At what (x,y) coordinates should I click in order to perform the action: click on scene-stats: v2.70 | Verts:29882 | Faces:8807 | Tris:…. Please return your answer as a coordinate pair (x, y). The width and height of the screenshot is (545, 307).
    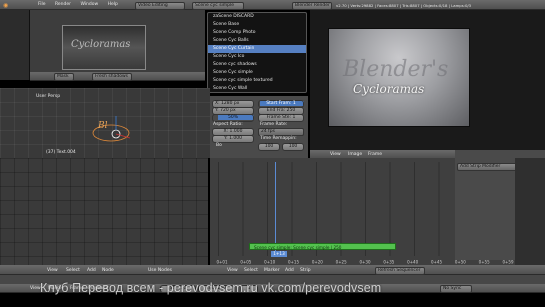
    Looking at the image, I should click on (404, 5).